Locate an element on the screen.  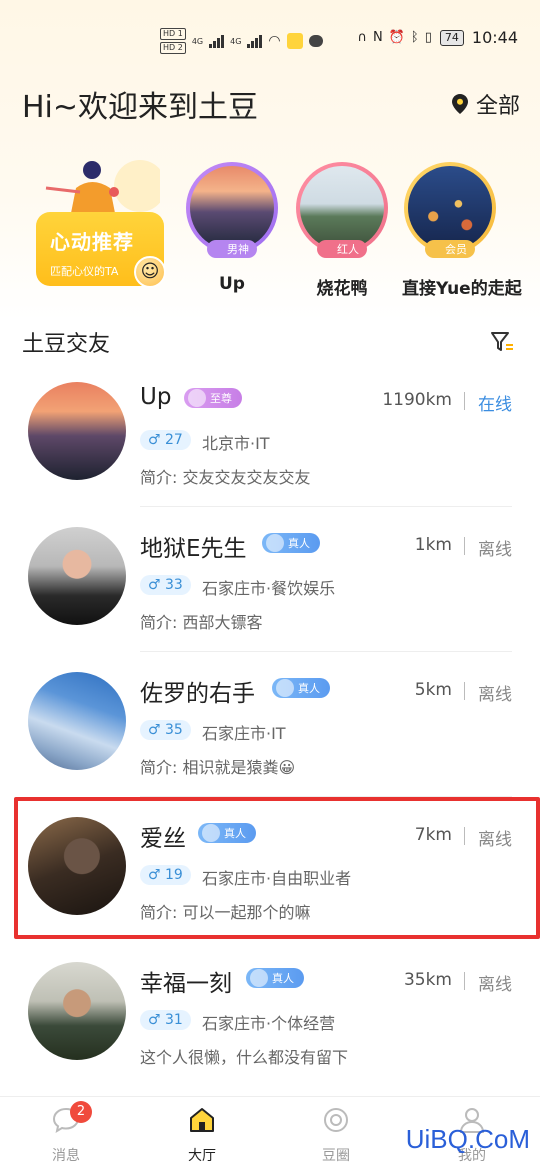
alarm-icon: ⏰ is located at coordinates (396, 37).